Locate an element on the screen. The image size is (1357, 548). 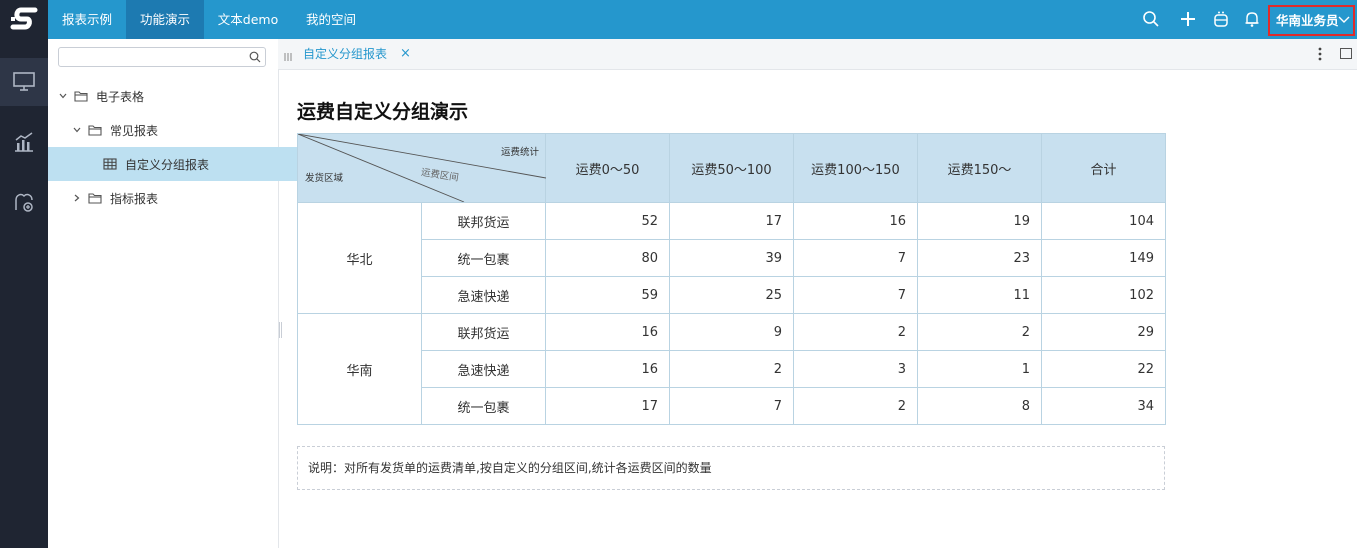
value-cell: 80 is located at coordinates (607, 258).